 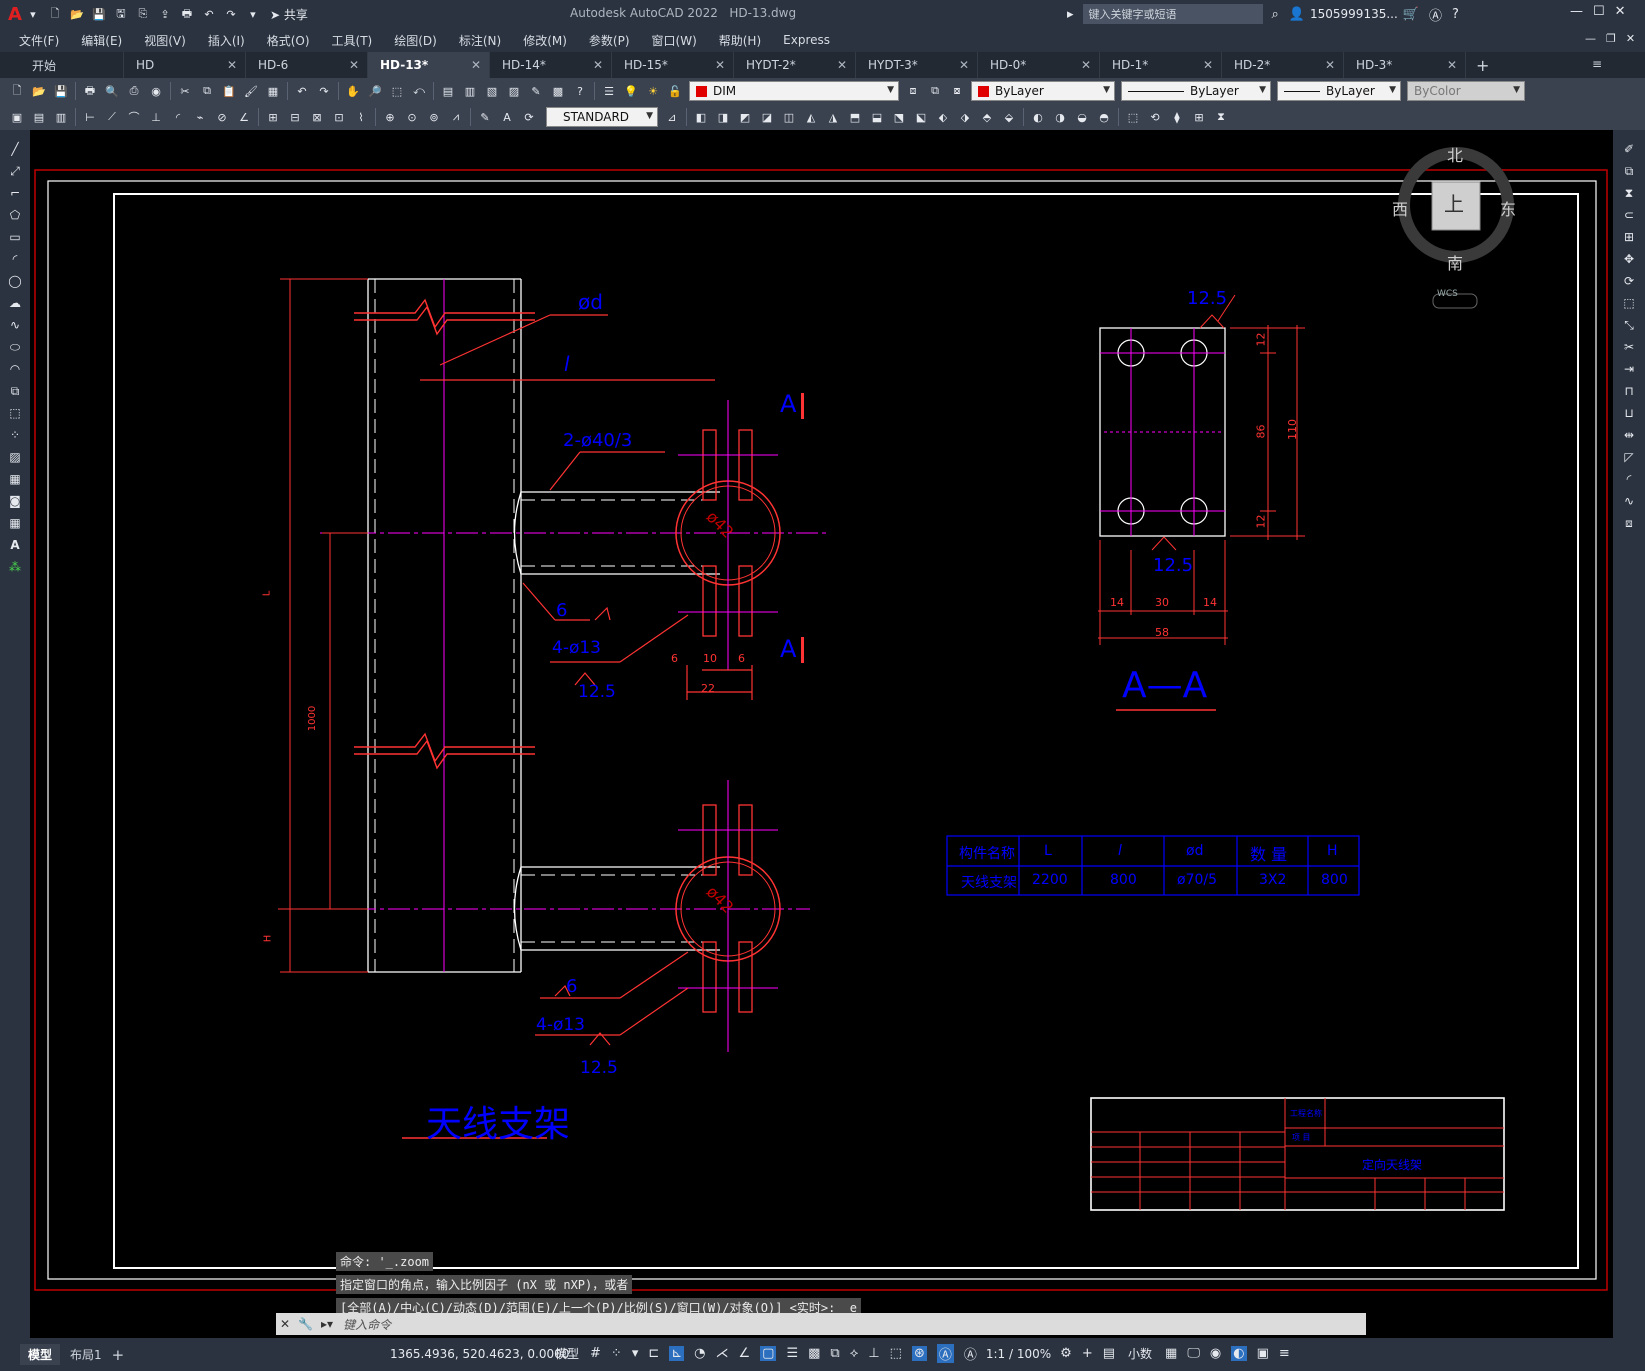 What do you see at coordinates (814, 1353) in the screenshot?
I see `transparency-icon: ▩` at bounding box center [814, 1353].